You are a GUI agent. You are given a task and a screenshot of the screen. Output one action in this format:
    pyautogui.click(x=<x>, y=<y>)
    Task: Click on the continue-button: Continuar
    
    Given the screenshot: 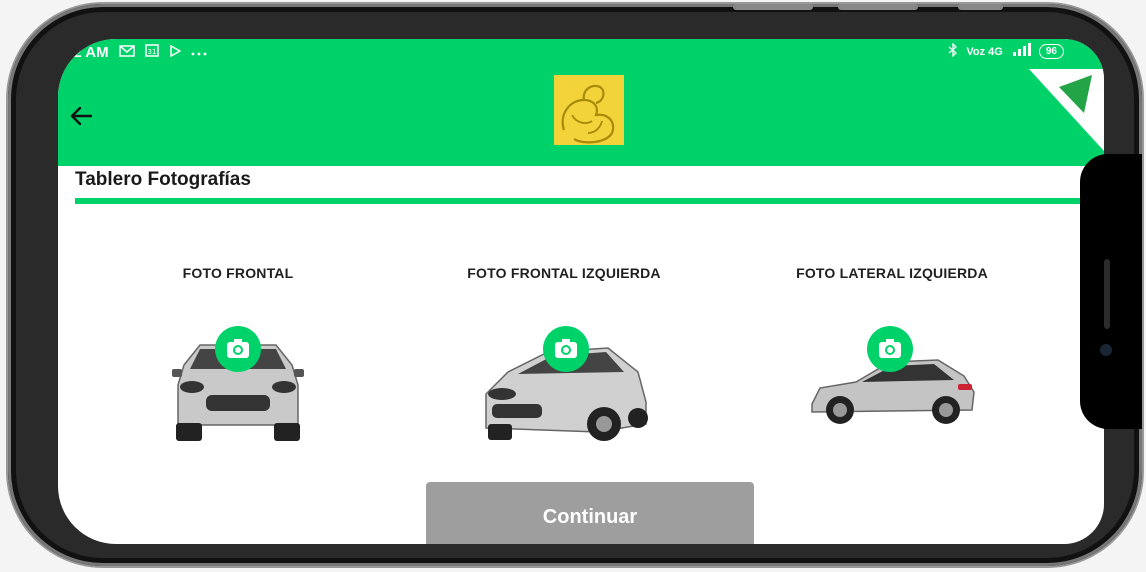 What is the action you would take?
    pyautogui.click(x=590, y=513)
    